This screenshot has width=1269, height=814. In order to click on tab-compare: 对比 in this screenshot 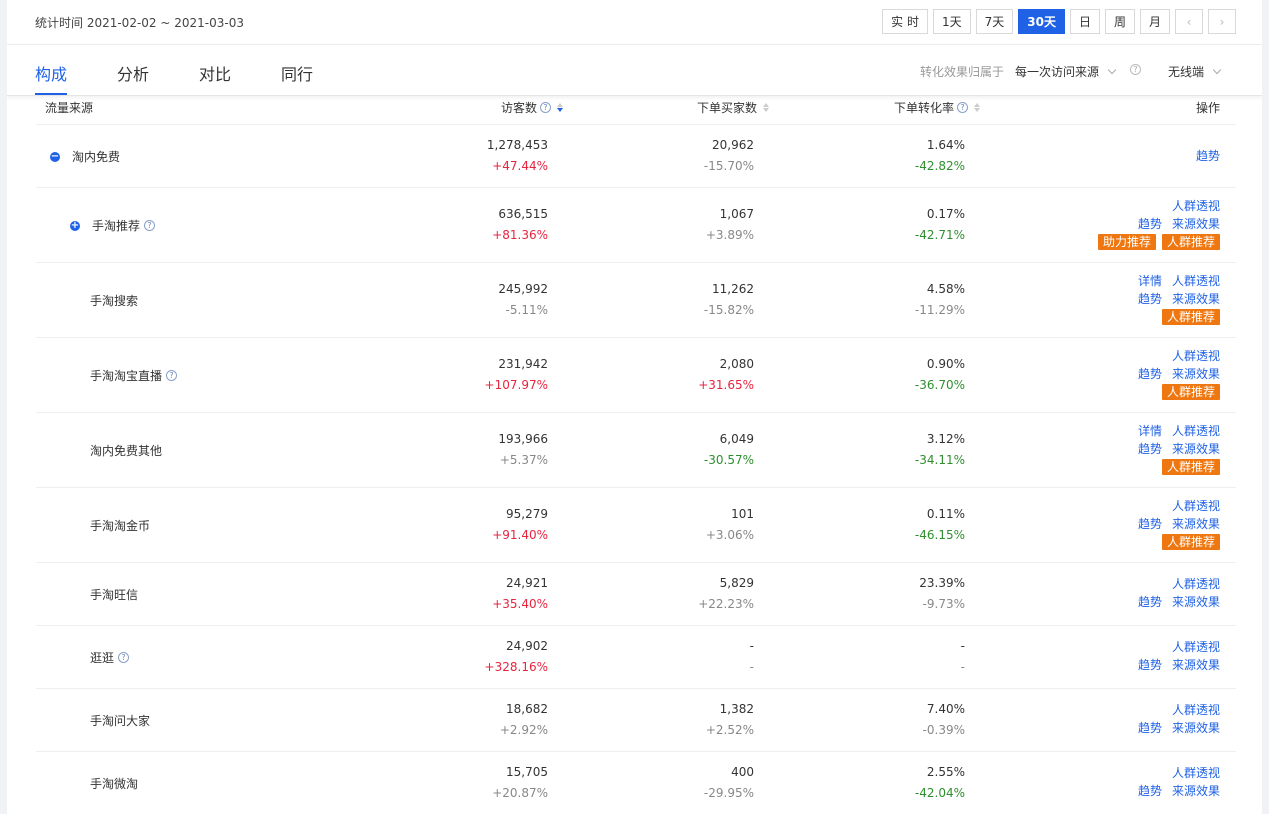, I will do `click(215, 73)`.